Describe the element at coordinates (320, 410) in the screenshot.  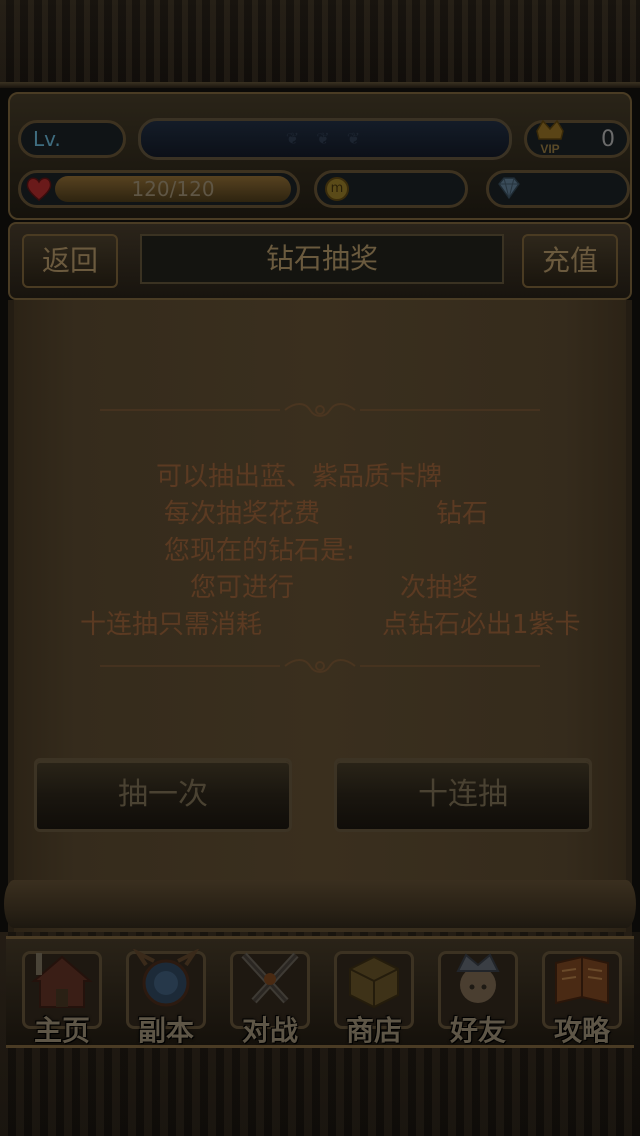
I see `top-divider-ornament` at that location.